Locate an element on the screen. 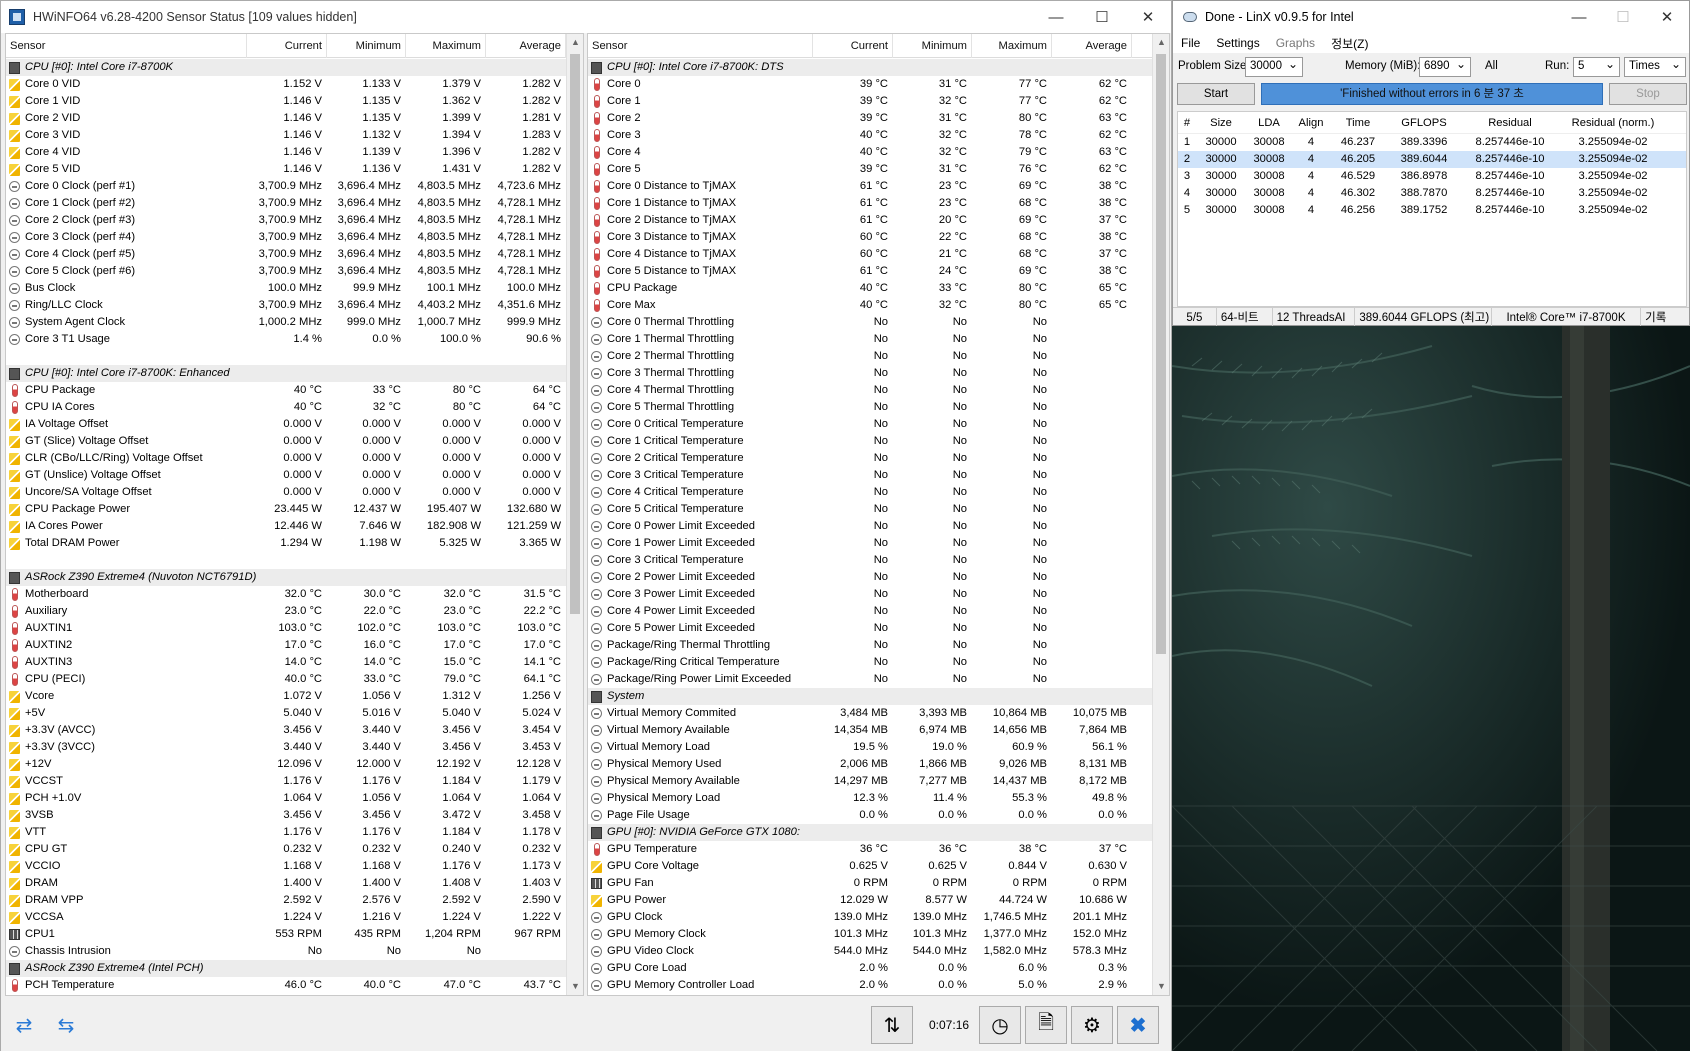 The image size is (1690, 1051). results-column-header: GFLOPS is located at coordinates (1424, 122).